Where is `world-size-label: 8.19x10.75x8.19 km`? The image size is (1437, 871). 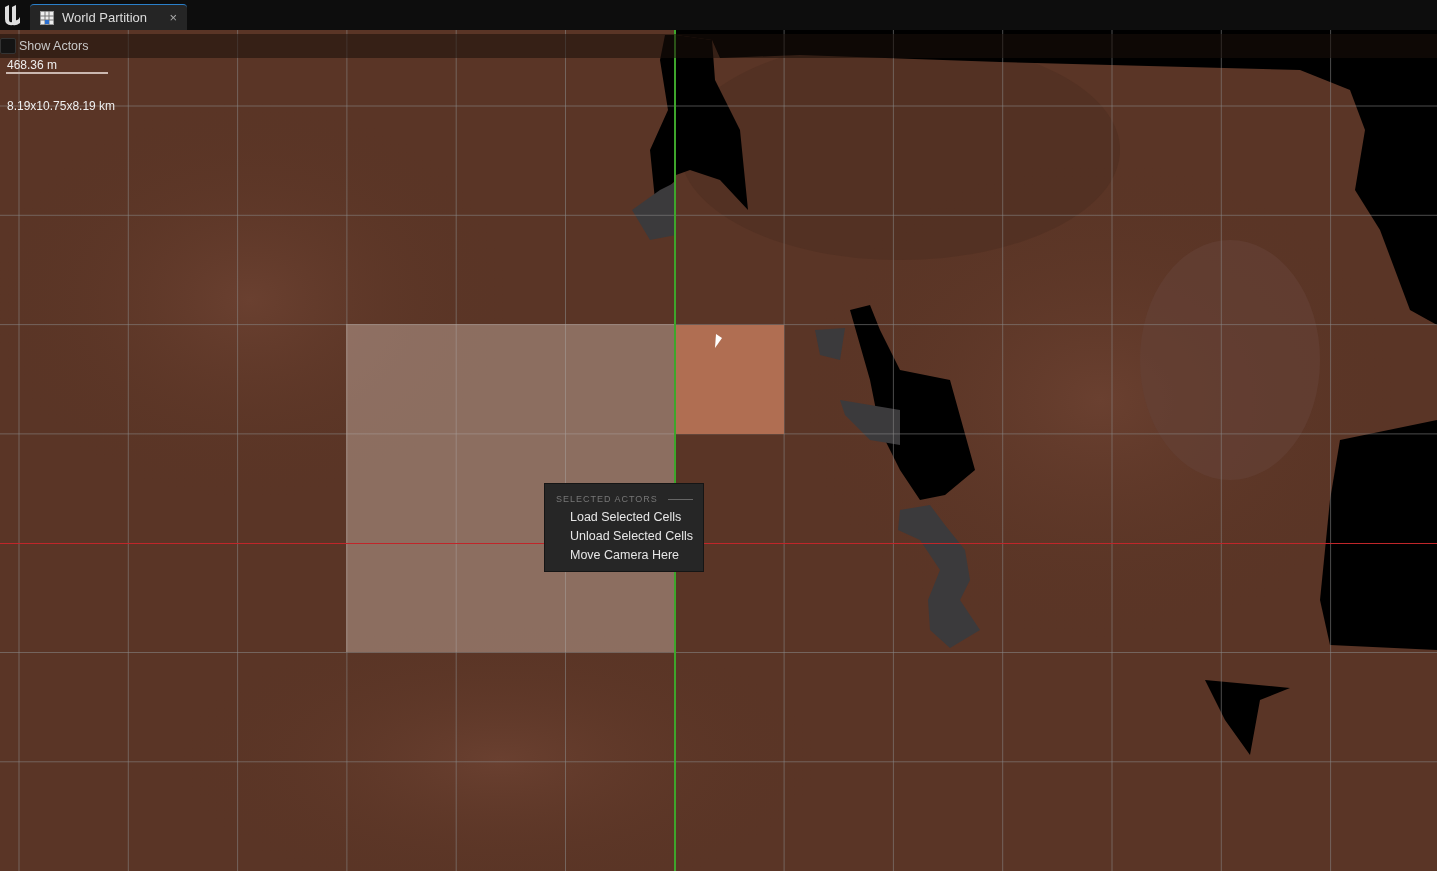
world-size-label: 8.19x10.75x8.19 km is located at coordinates (61, 106).